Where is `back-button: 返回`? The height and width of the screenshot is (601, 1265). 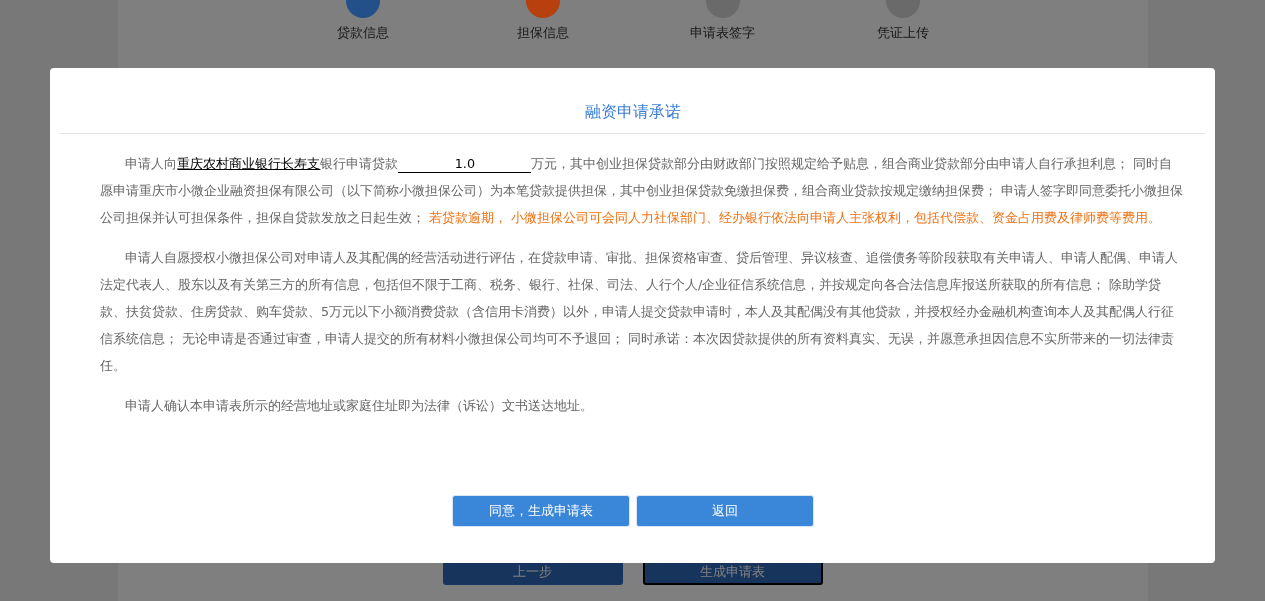 back-button: 返回 is located at coordinates (724, 511).